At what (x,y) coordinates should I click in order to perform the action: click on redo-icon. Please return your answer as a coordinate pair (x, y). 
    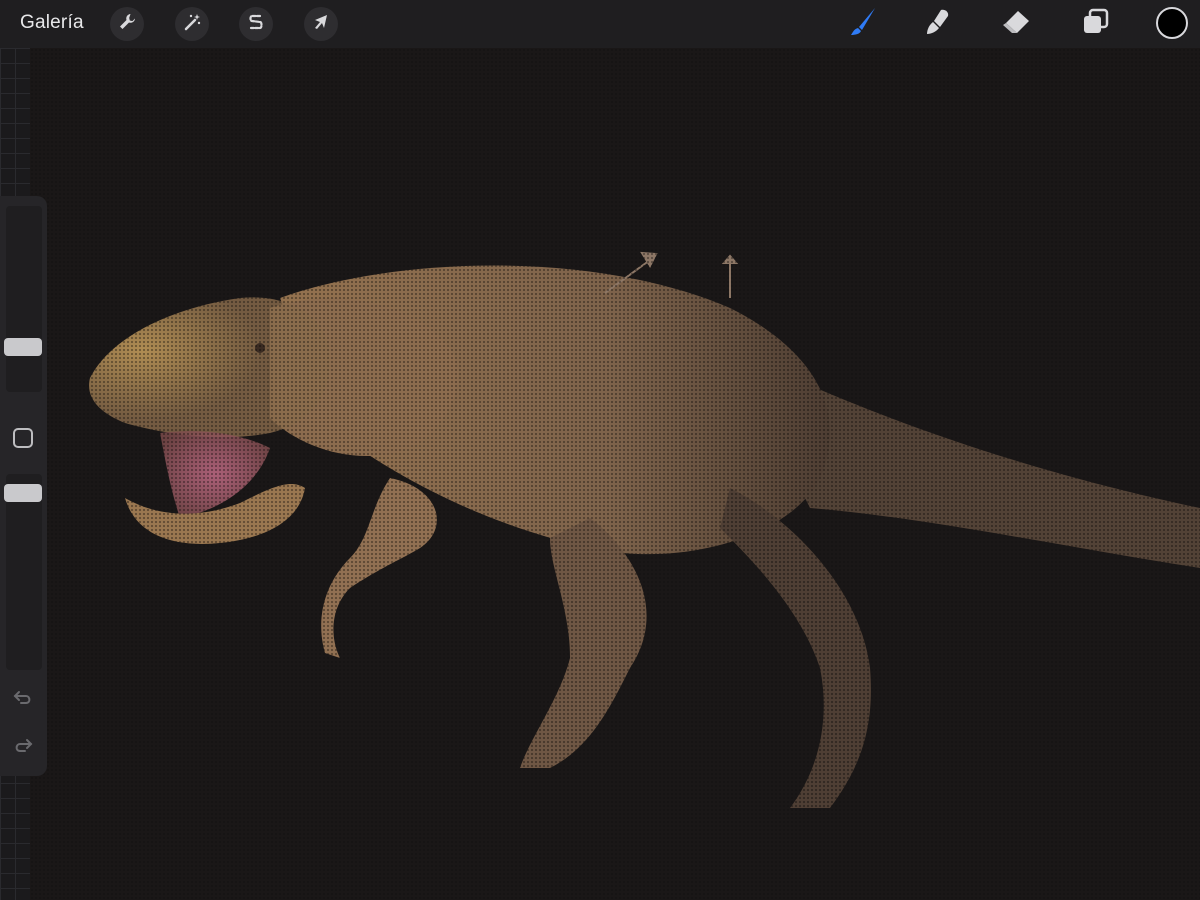
    Looking at the image, I should click on (23, 748).